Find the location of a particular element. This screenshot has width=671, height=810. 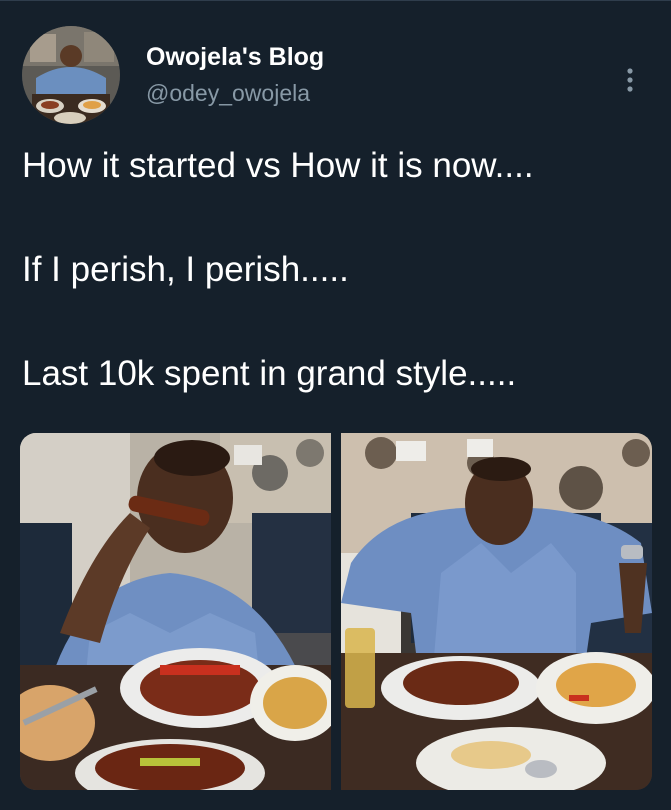

author-names: Owojela's Blog @odey_owojela is located at coordinates (235, 74).